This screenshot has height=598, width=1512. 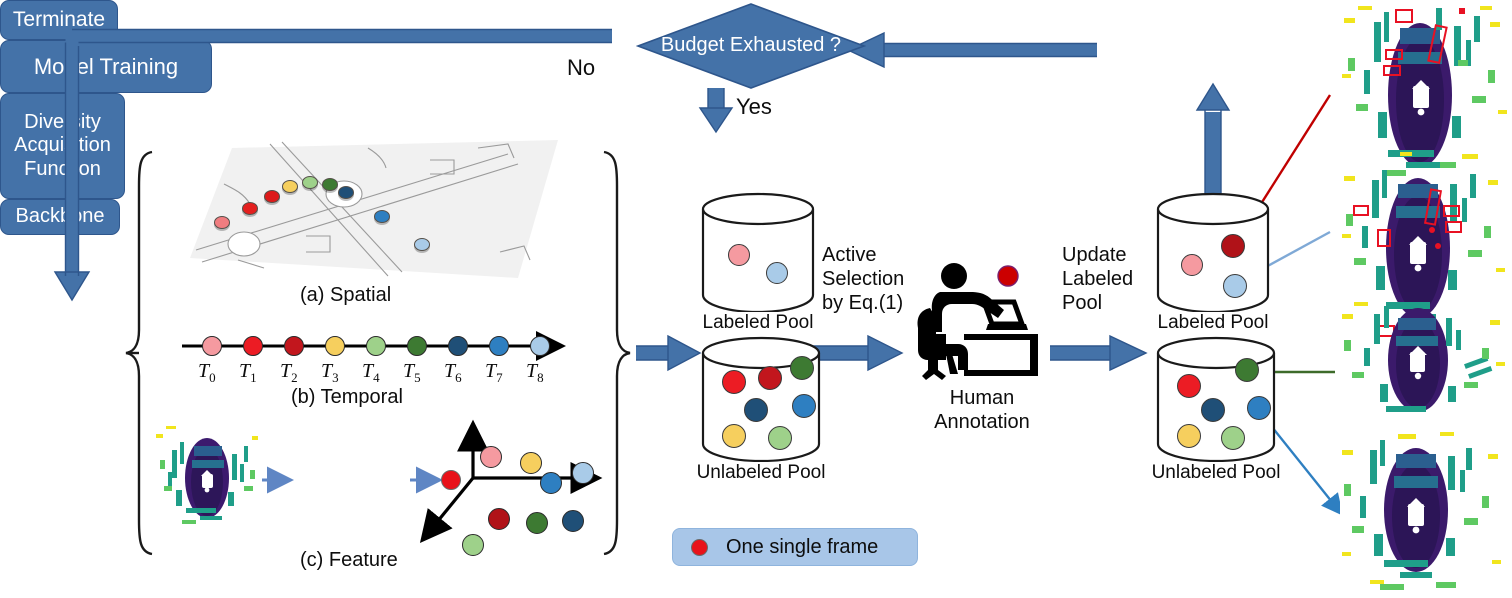 I want to click on timeline-tick-label: T6, so click(x=453, y=372).